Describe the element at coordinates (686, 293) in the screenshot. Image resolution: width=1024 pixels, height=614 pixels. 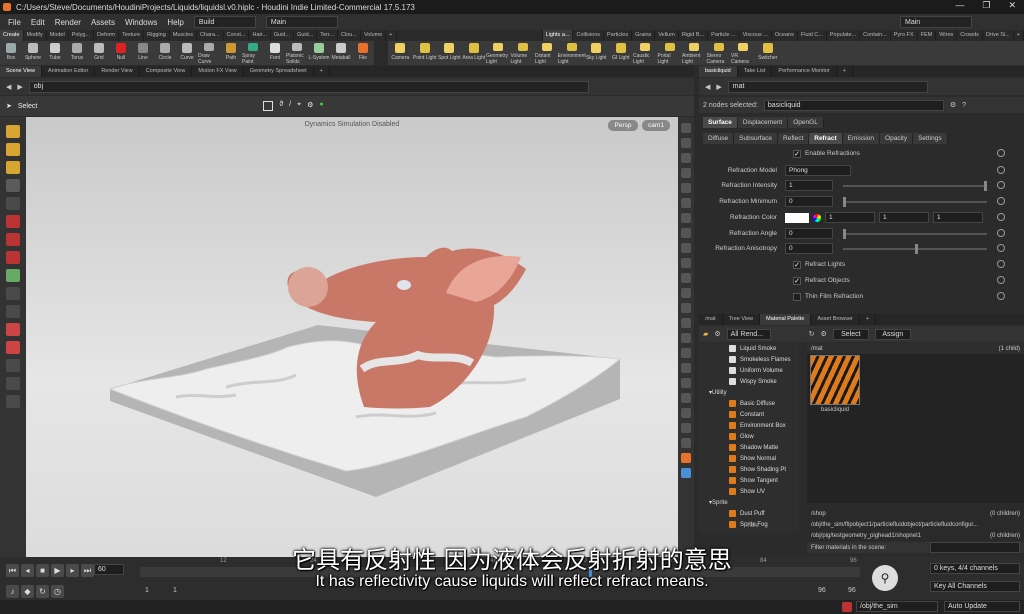
I see `grid-icon` at that location.